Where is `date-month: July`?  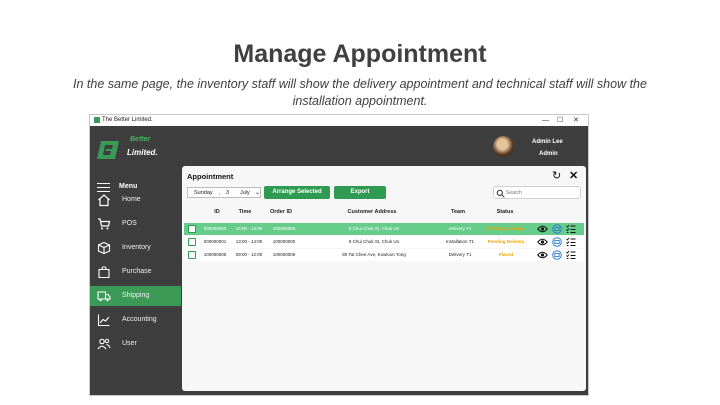 date-month: July is located at coordinates (245, 193).